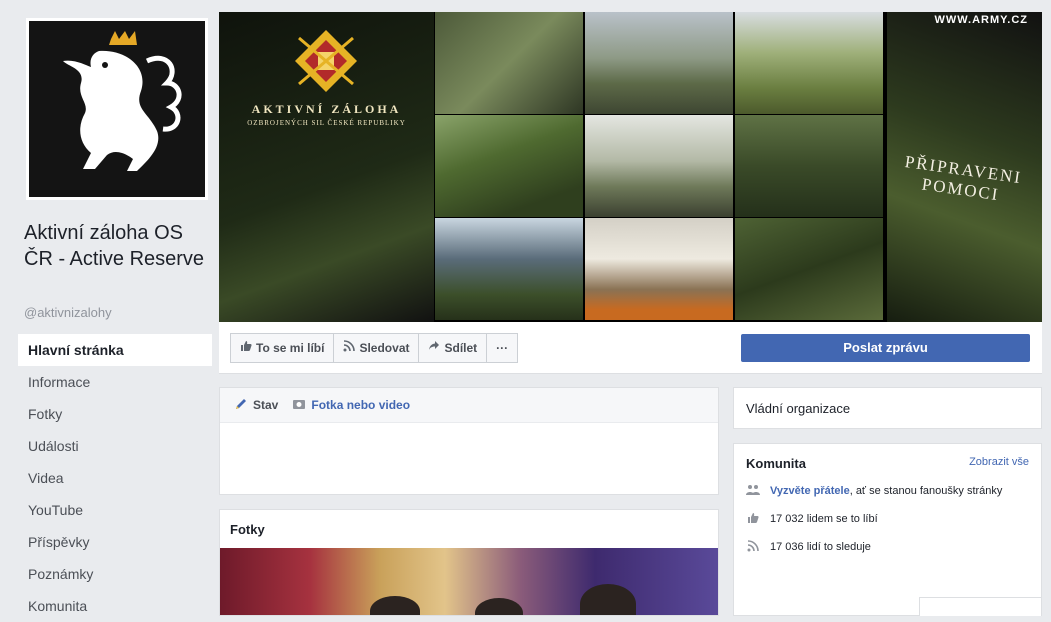  I want to click on status-tab: Stav, so click(256, 405).